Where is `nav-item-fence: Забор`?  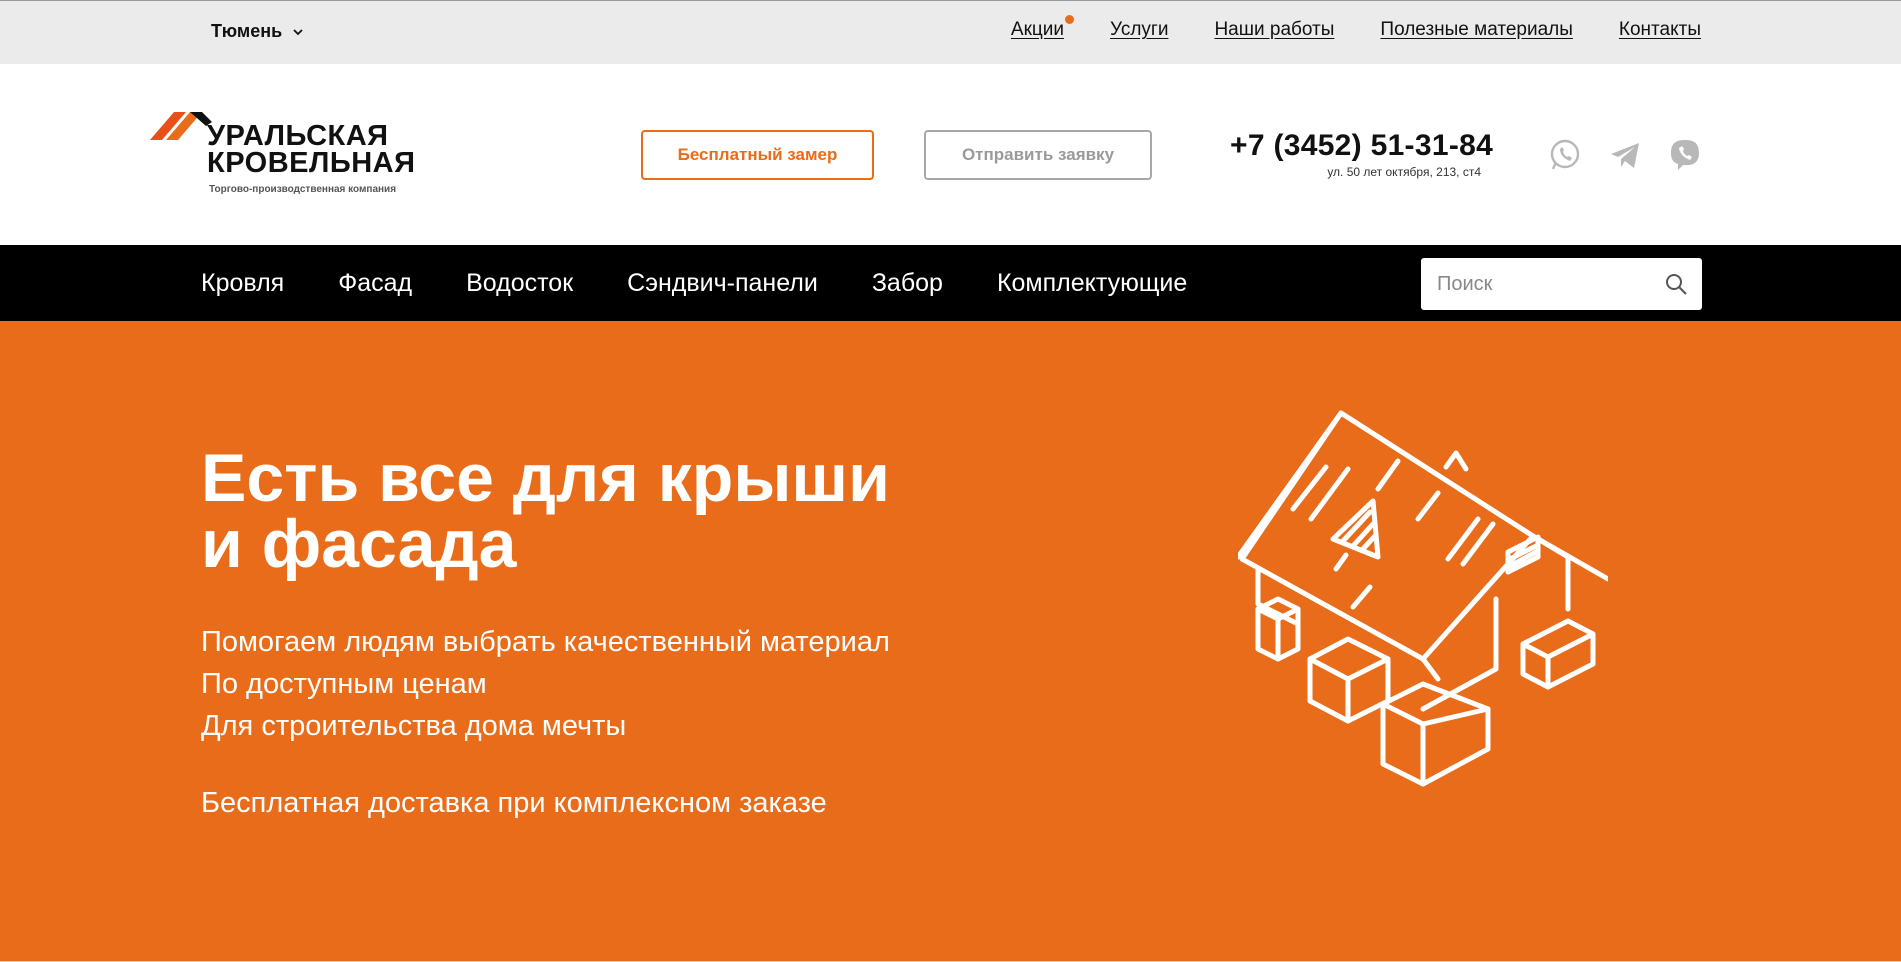
nav-item-fence: Забор is located at coordinates (907, 283).